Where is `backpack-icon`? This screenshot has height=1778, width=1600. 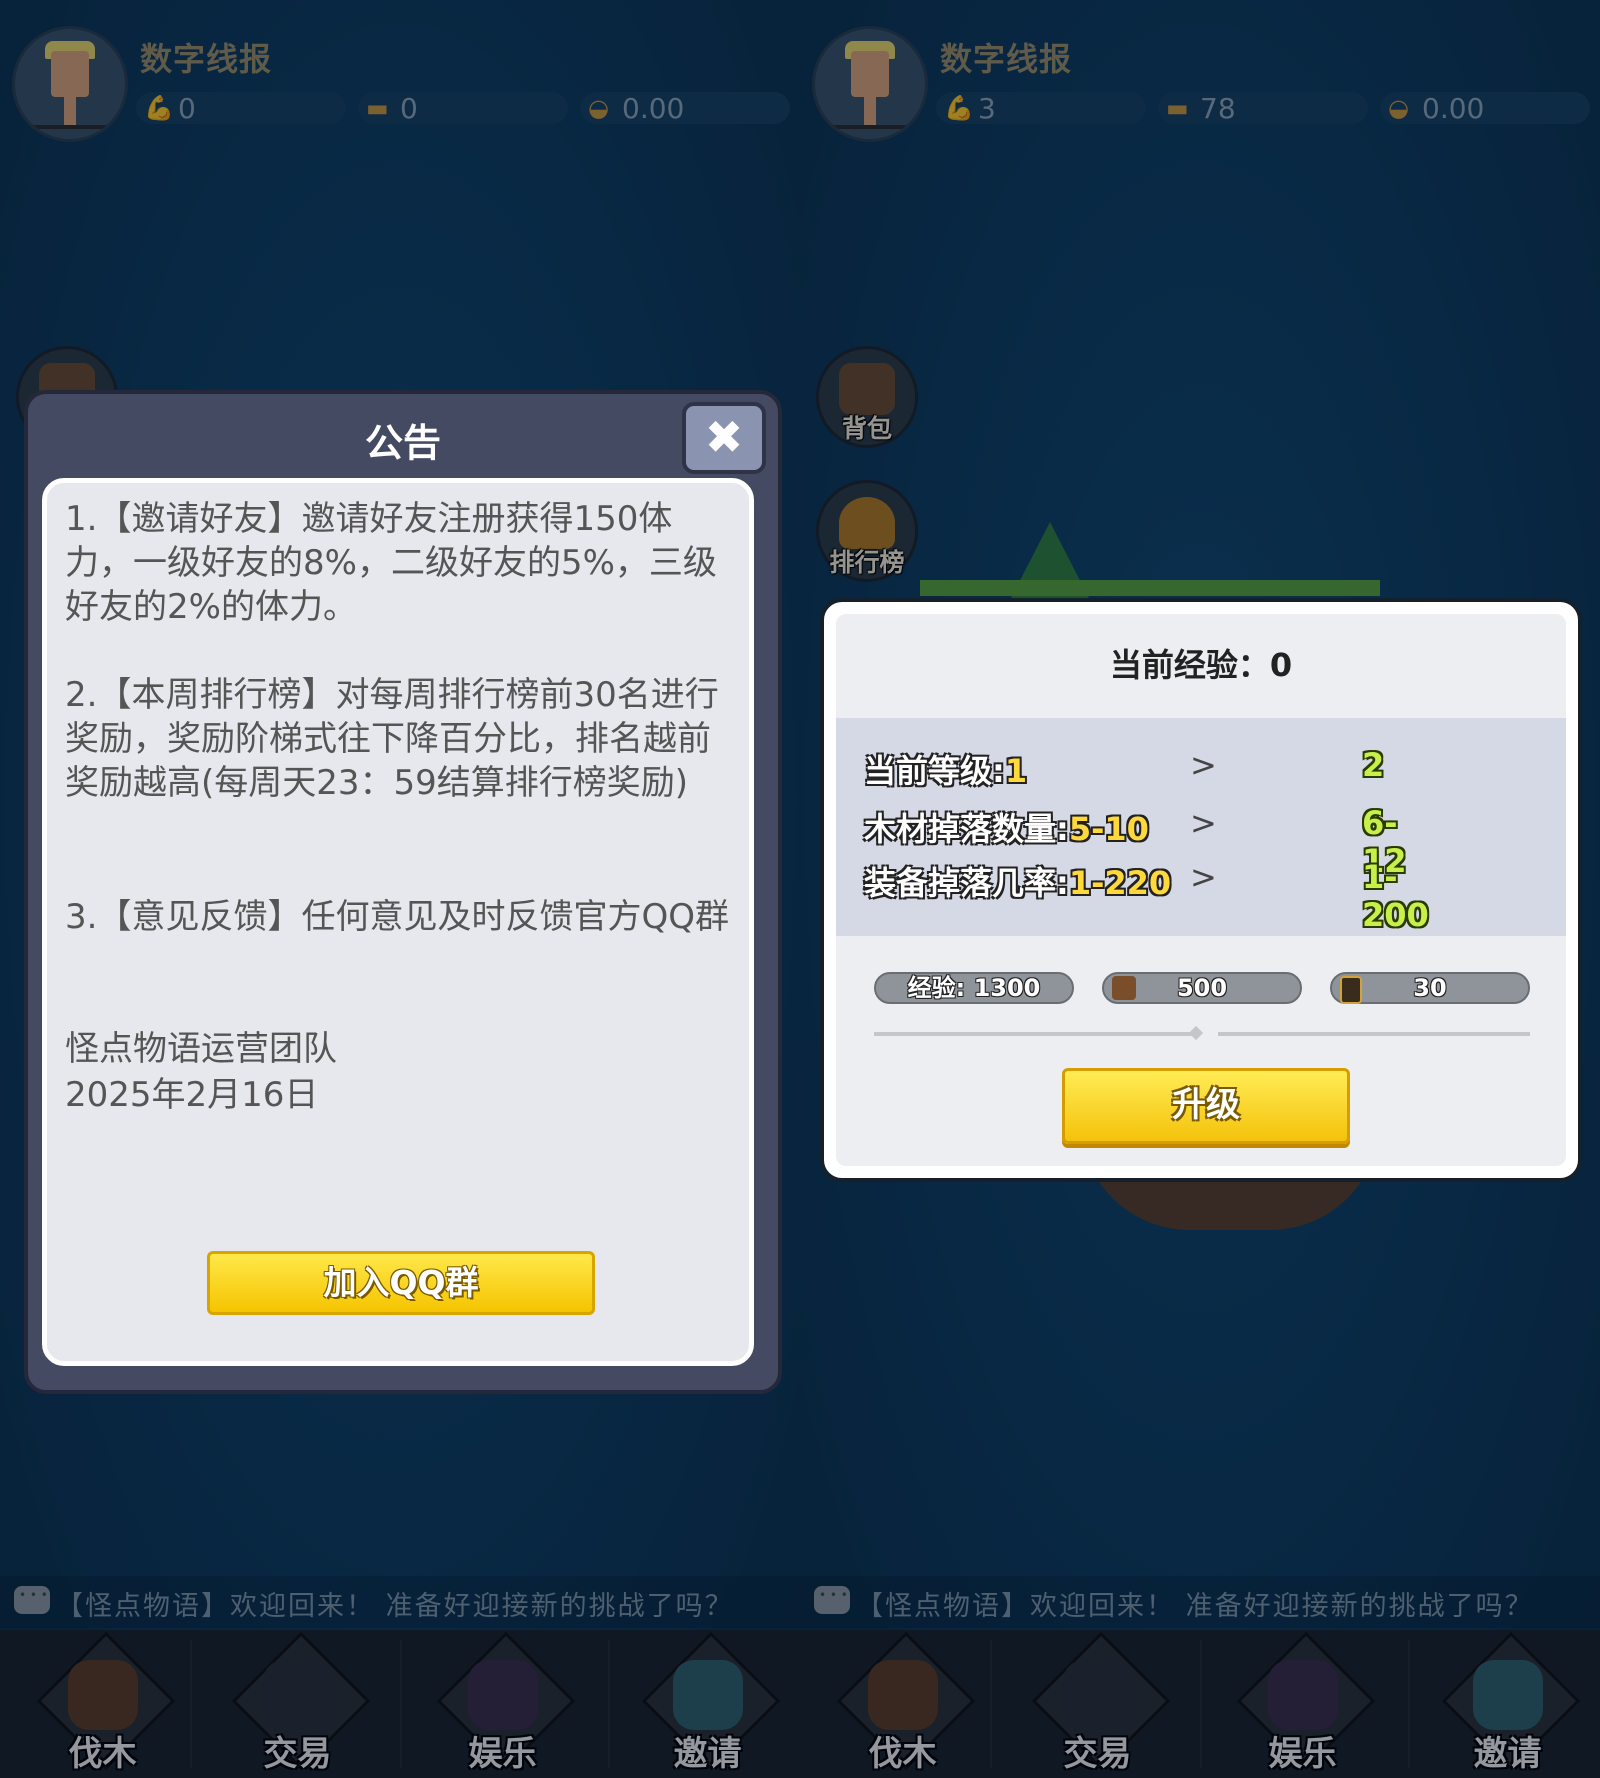
backpack-icon is located at coordinates (867, 389).